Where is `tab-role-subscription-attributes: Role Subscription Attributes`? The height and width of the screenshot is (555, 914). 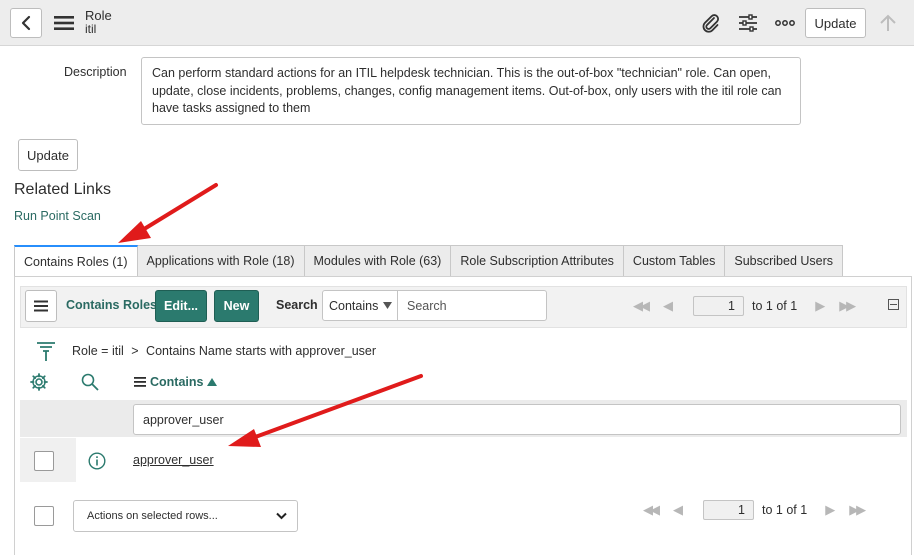
tab-role-subscription-attributes: Role Subscription Attributes is located at coordinates (537, 261).